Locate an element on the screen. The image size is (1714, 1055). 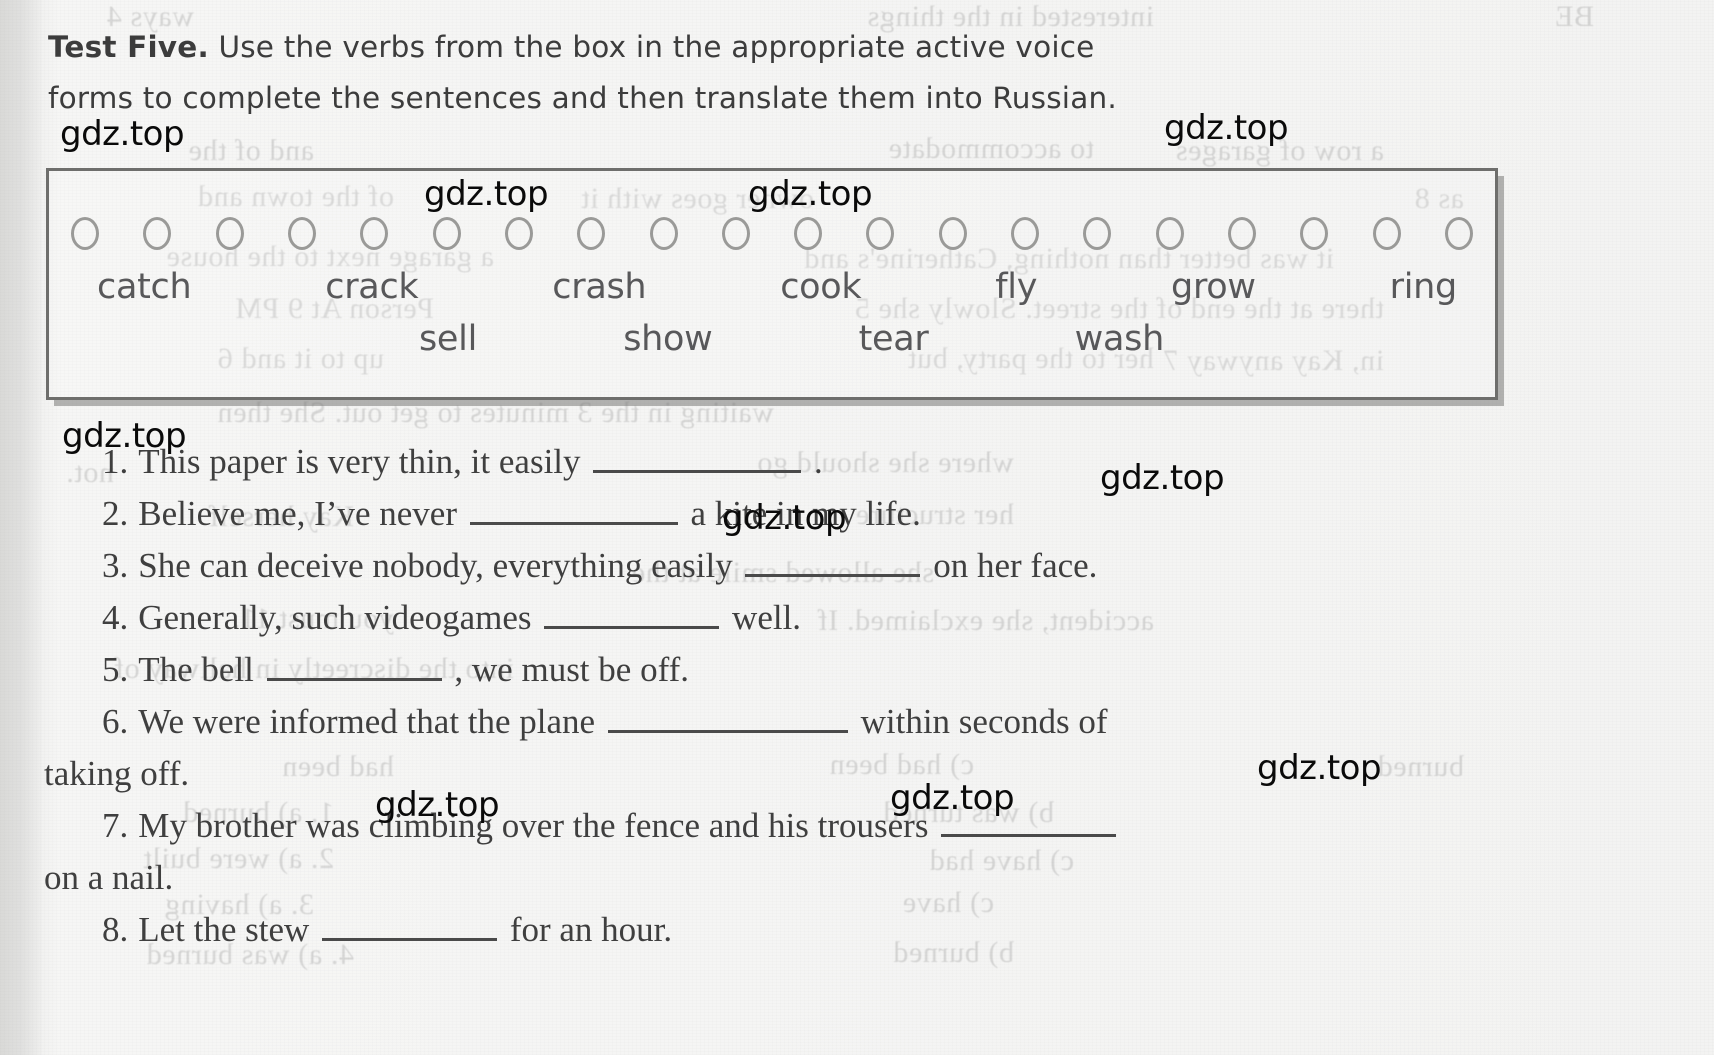
verb-row-secondary: sell show tear wash is located at coordinates (791, 339).